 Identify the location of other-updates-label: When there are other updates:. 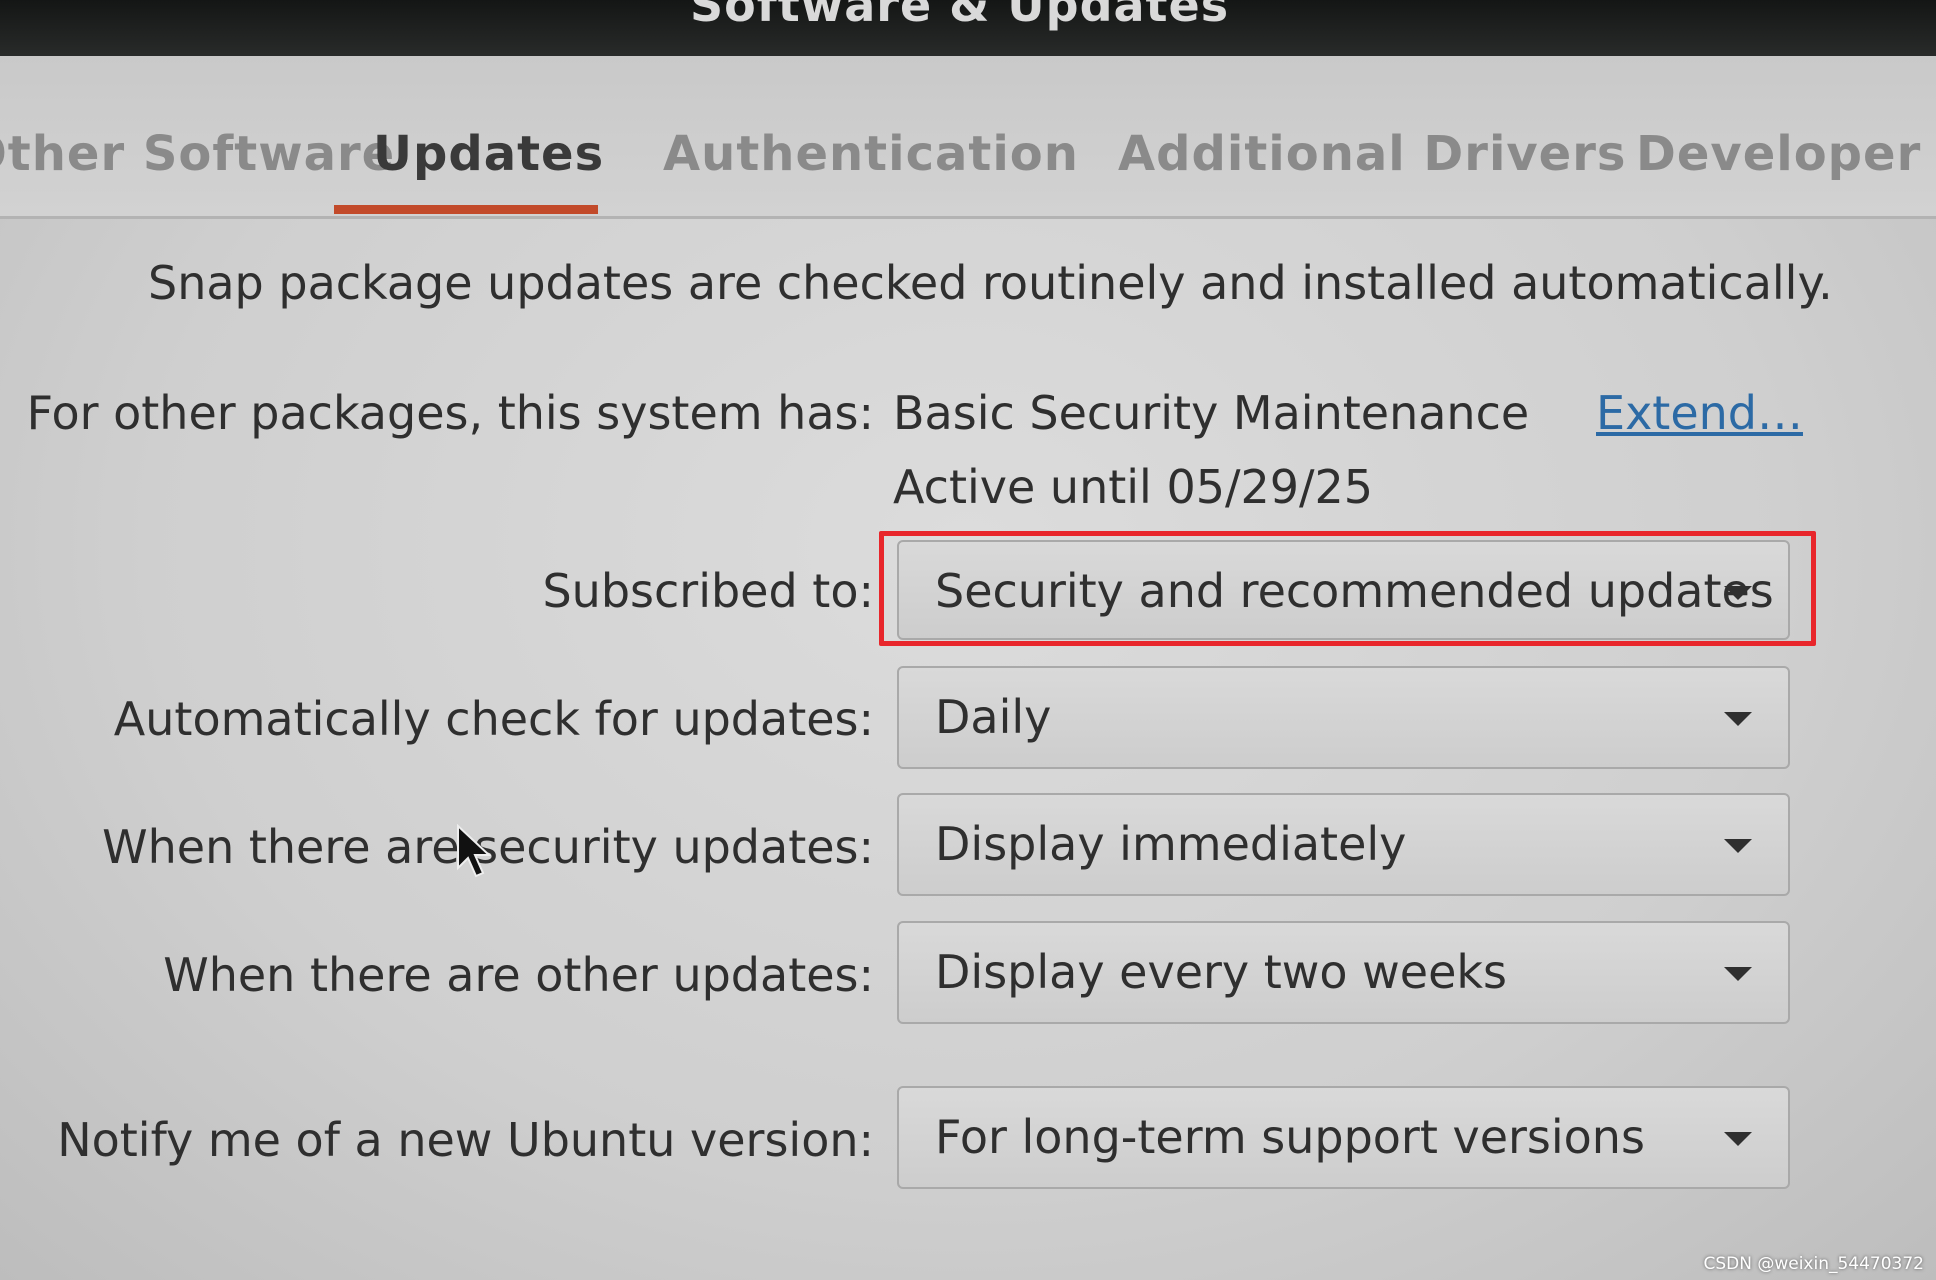
(518, 975).